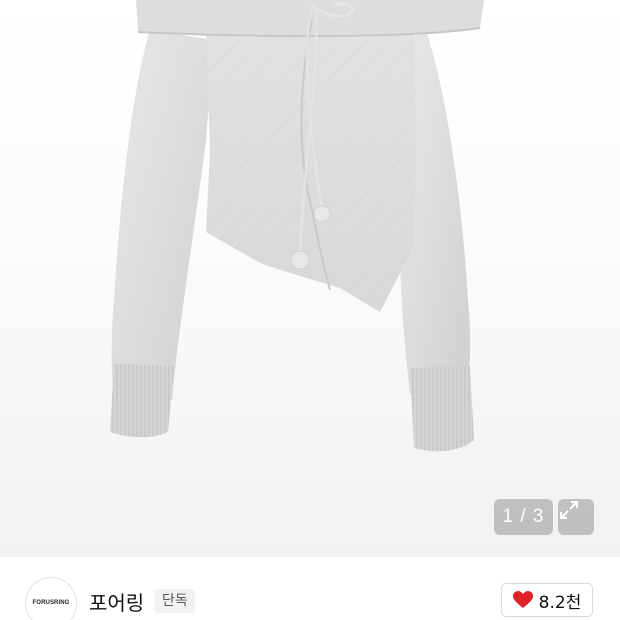 The width and height of the screenshot is (620, 620). I want to click on like-count: 8.2천, so click(560, 602).